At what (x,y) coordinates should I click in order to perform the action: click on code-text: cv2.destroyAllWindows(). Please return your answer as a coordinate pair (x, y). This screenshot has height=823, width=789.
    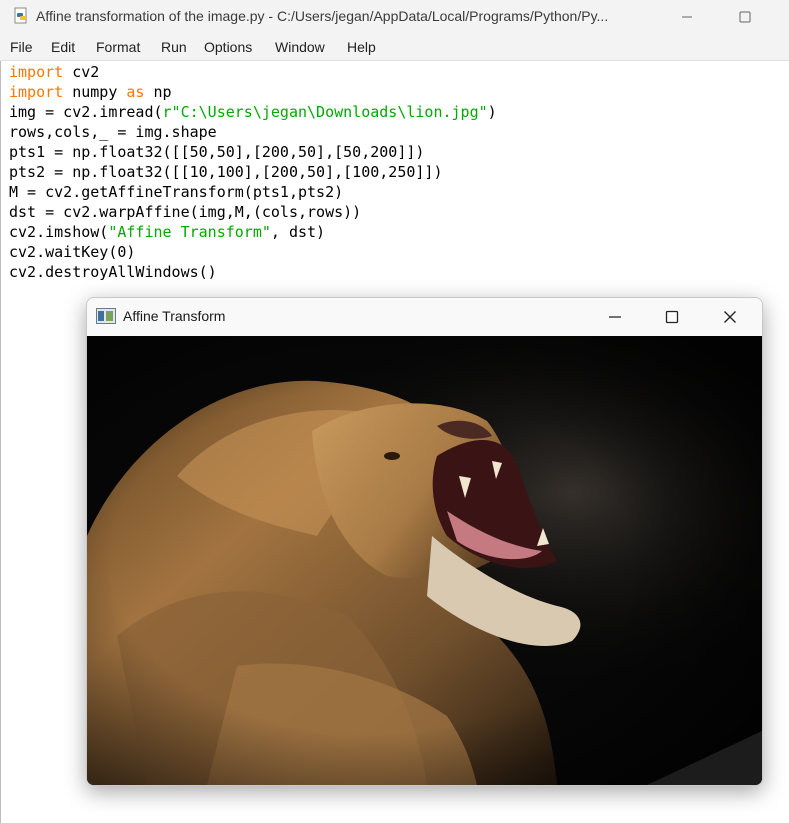
    Looking at the image, I should click on (113, 272).